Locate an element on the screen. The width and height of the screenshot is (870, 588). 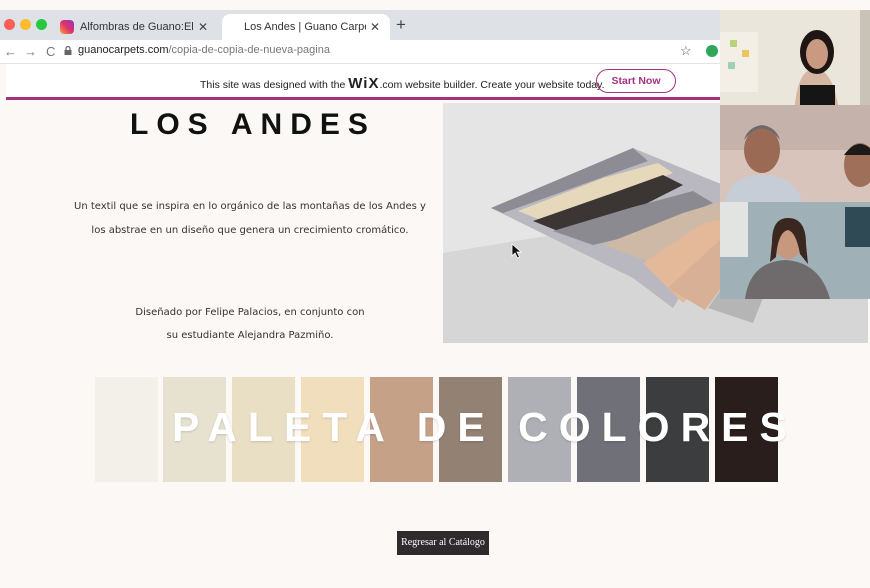
tab-los-andes: Los Andes | Guano Carpets ✕ is located at coordinates (306, 27).